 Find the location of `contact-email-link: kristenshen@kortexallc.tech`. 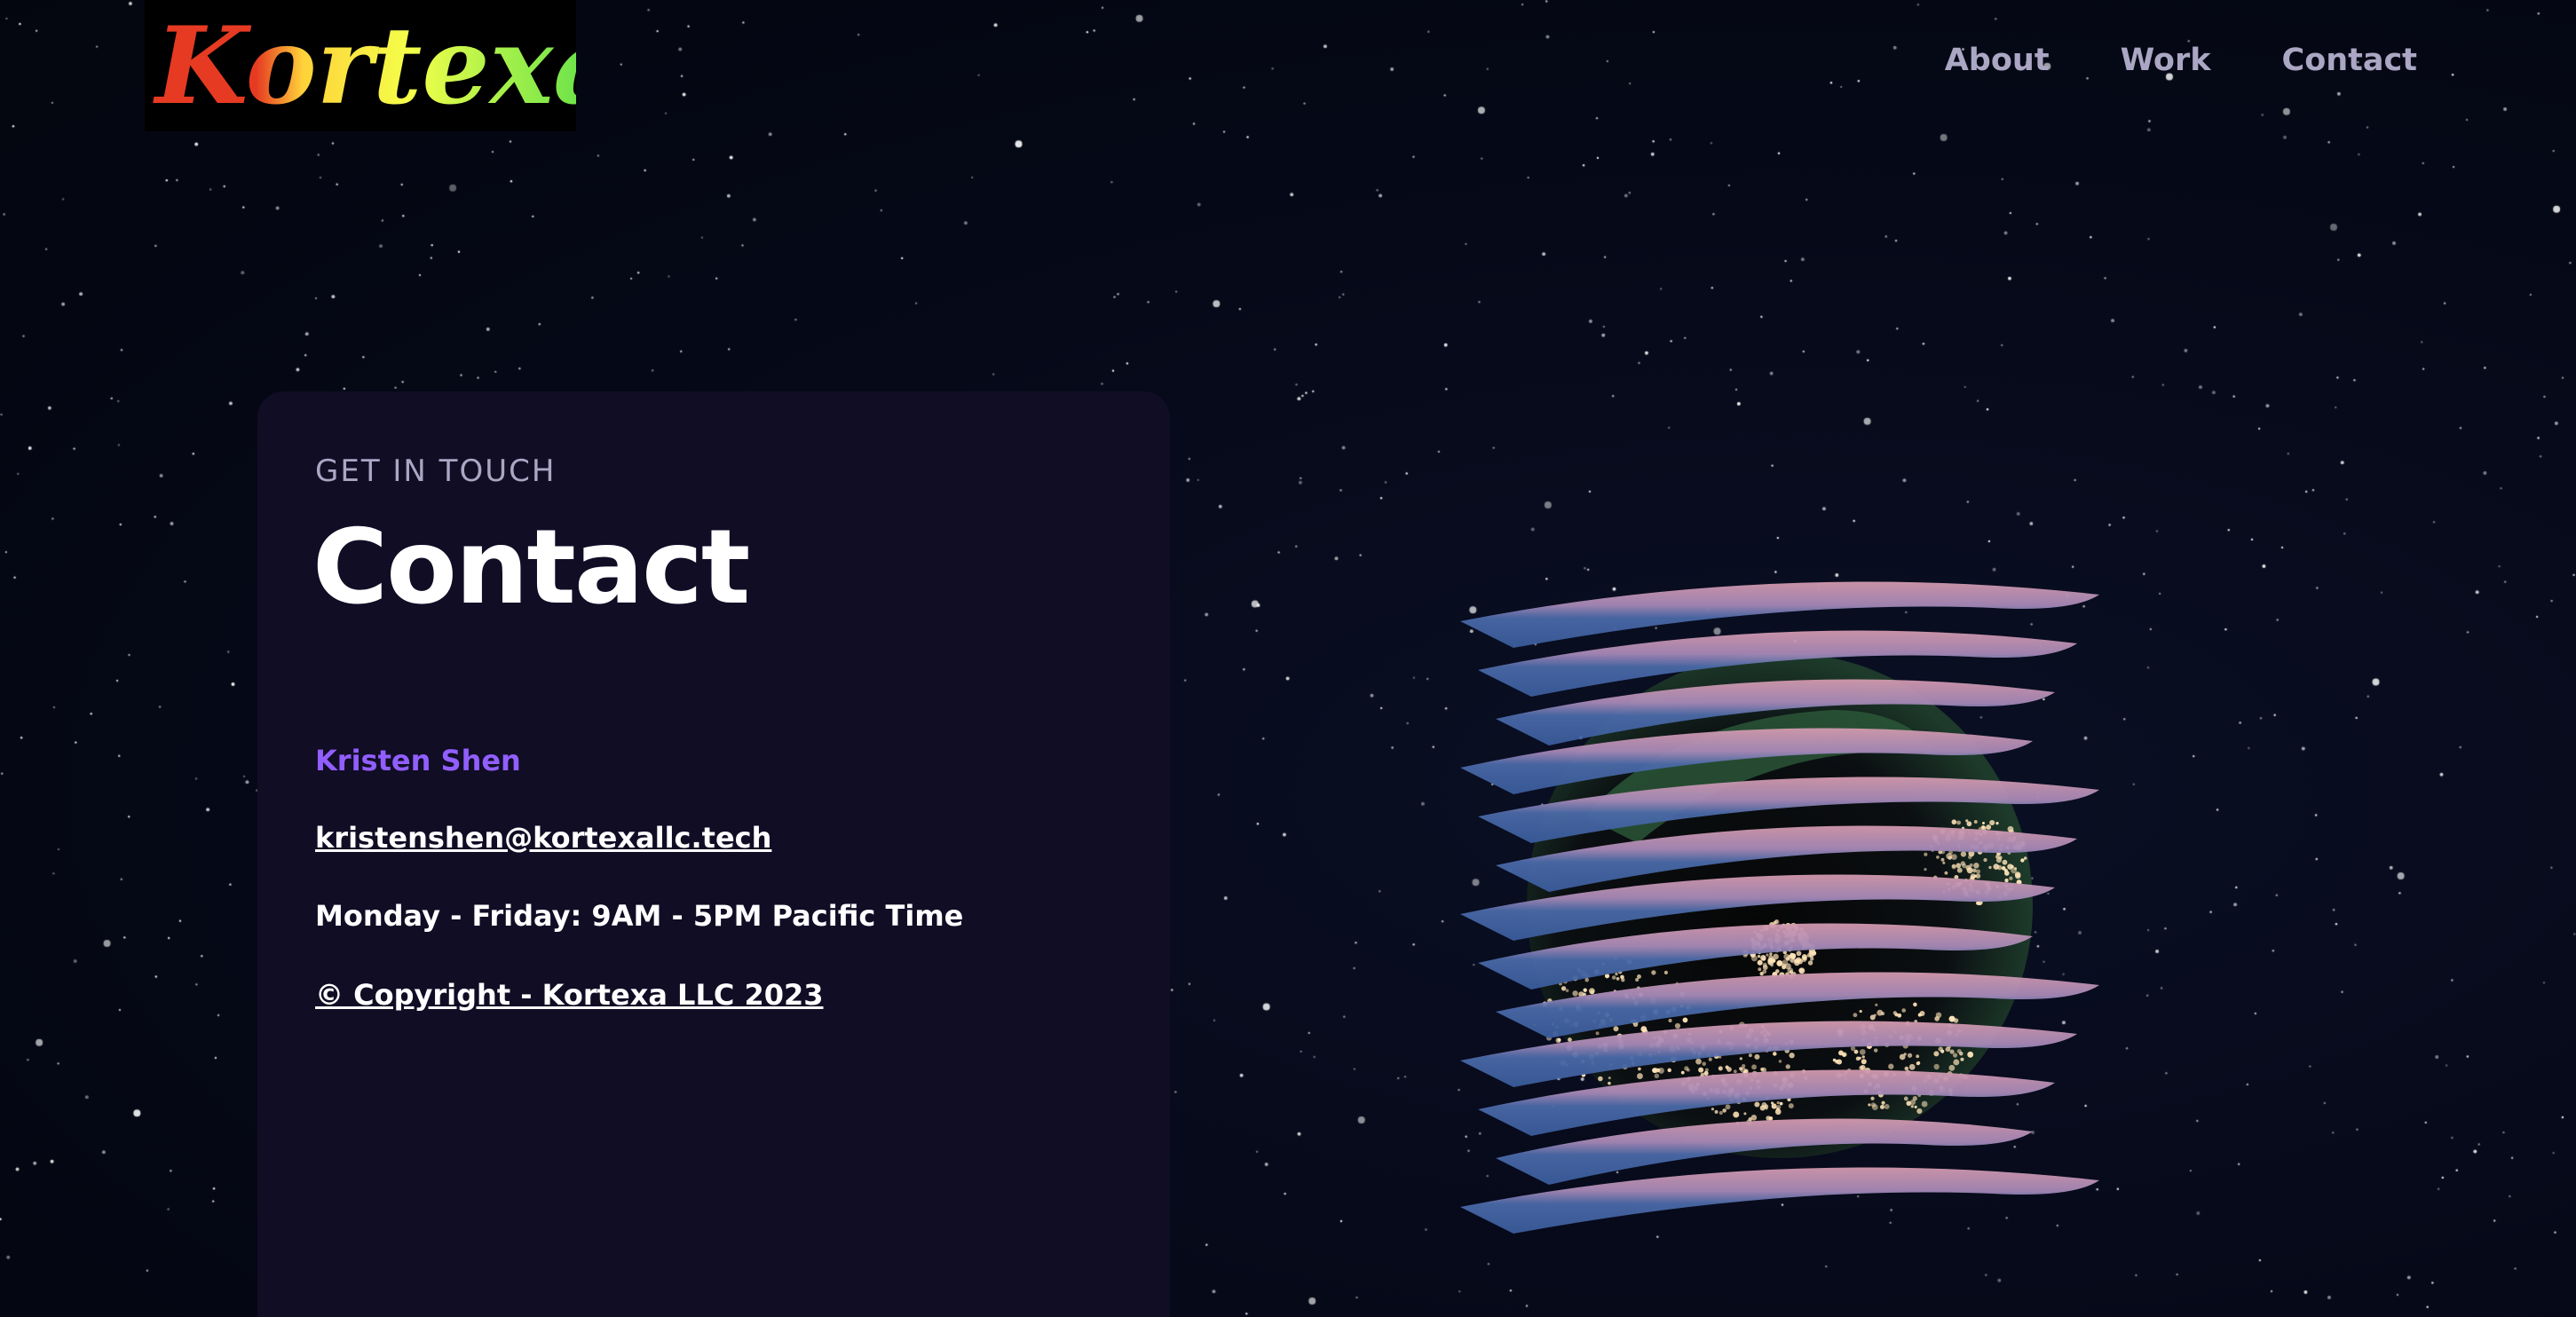

contact-email-link: kristenshen@kortexallc.tech is located at coordinates (543, 838).